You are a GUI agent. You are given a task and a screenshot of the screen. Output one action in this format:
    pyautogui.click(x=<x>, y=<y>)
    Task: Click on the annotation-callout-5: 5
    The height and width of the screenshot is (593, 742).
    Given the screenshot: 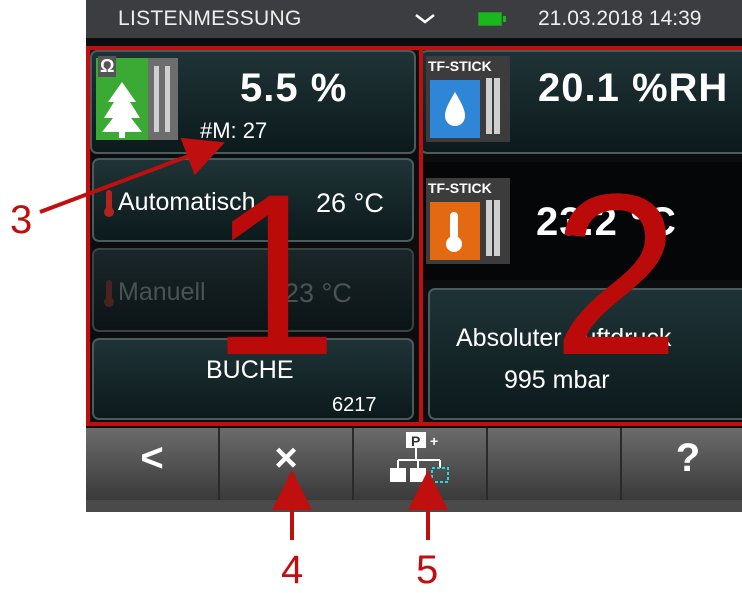 What is the action you would take?
    pyautogui.click(x=427, y=570)
    